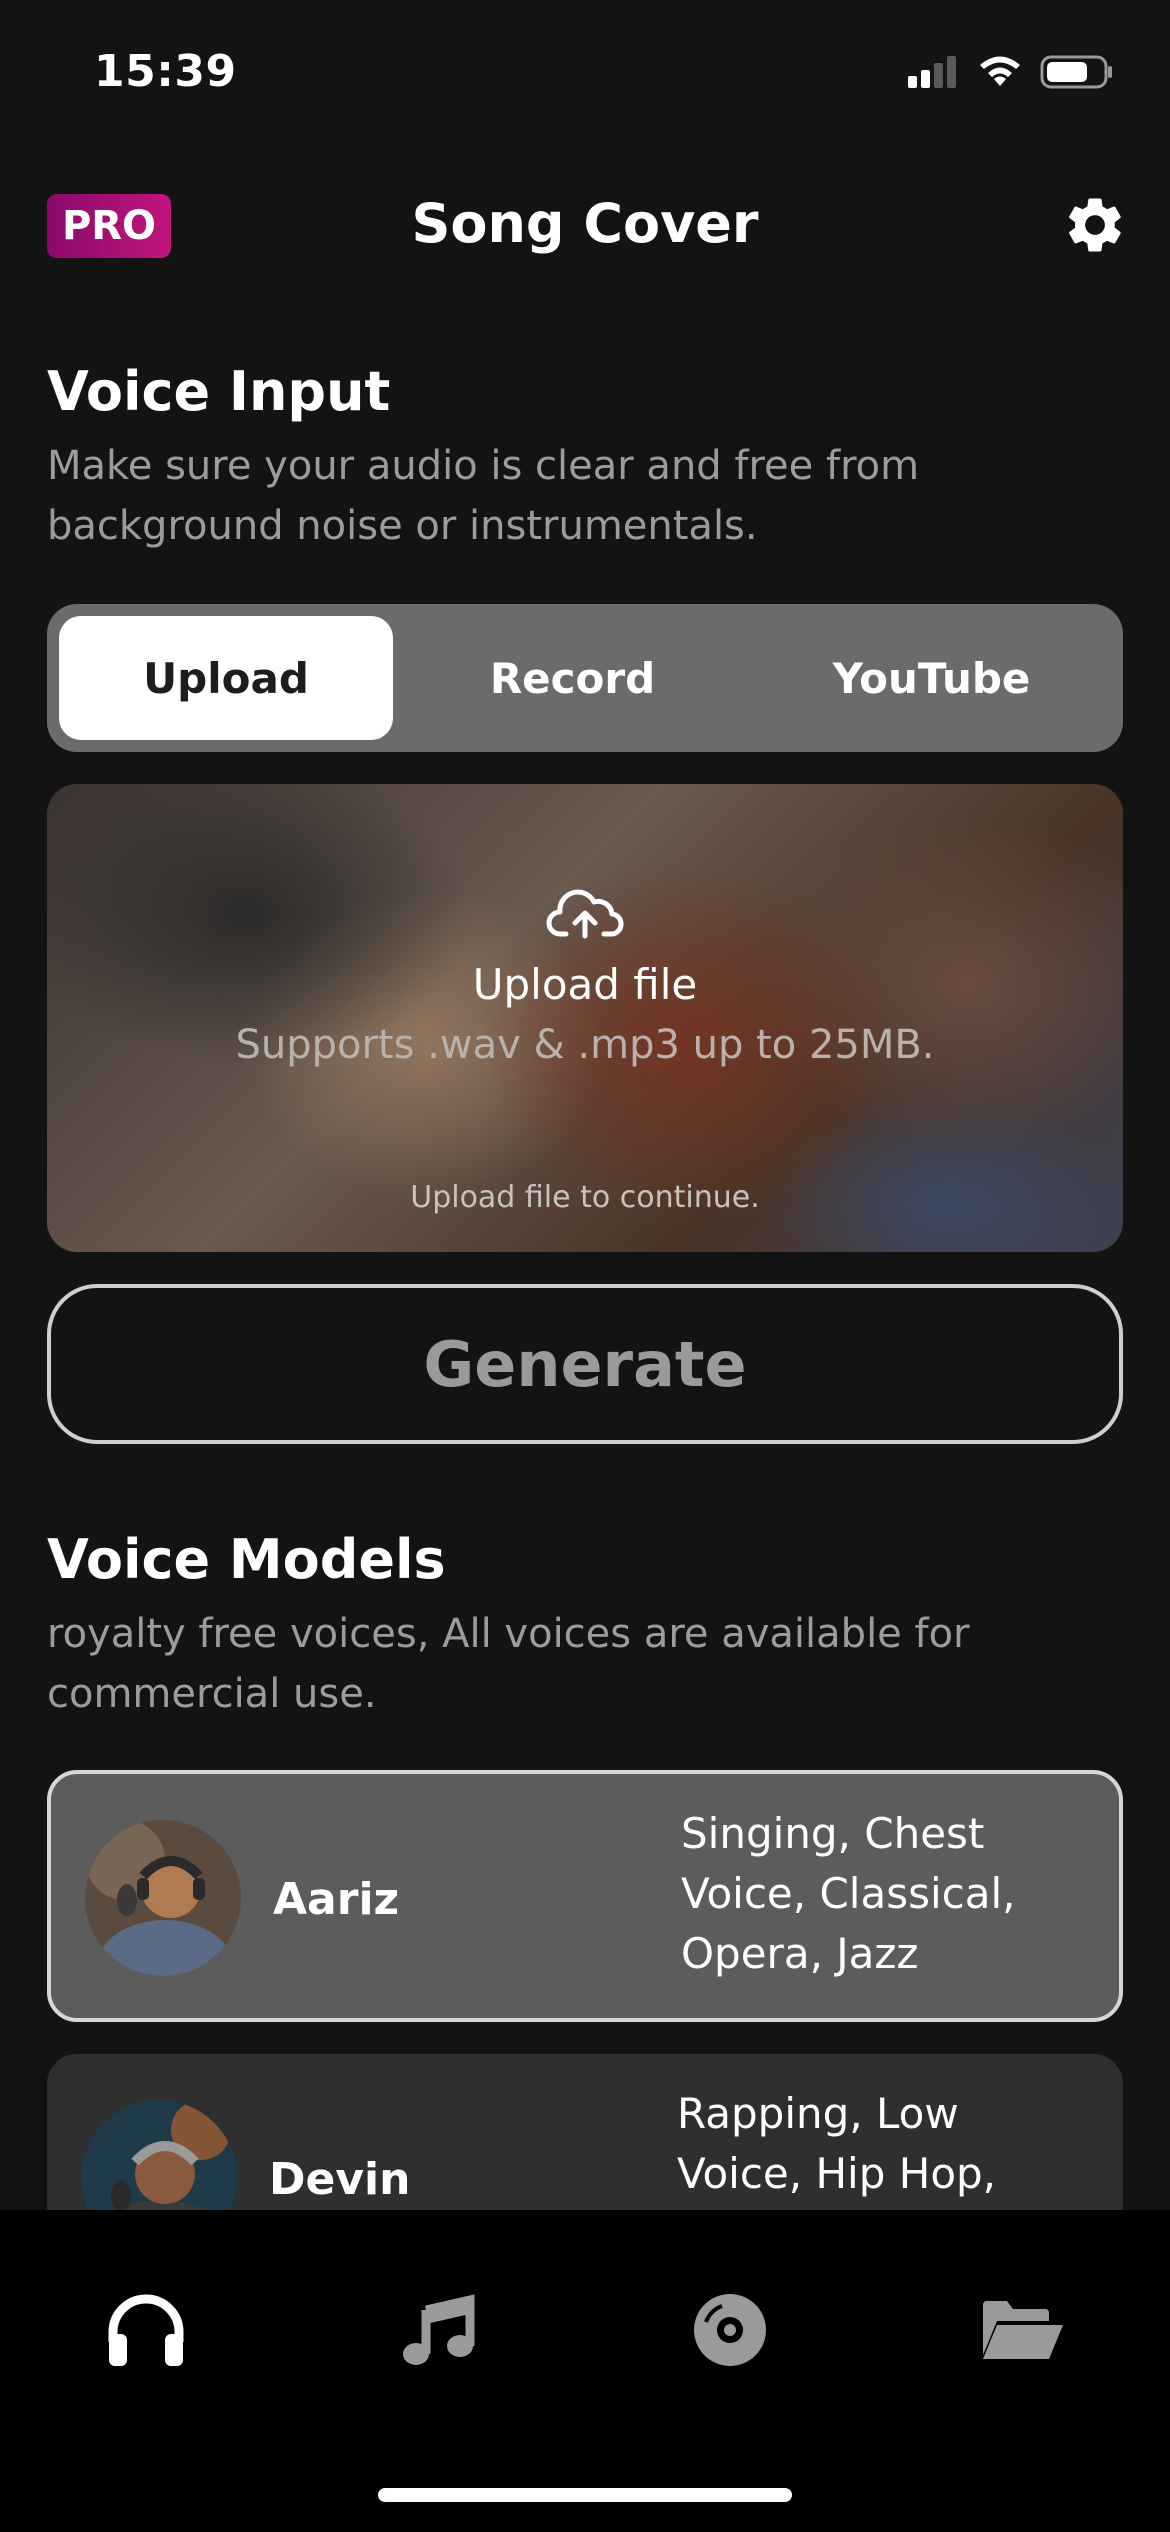  Describe the element at coordinates (585, 1364) in the screenshot. I see `generate-button: Generate` at that location.